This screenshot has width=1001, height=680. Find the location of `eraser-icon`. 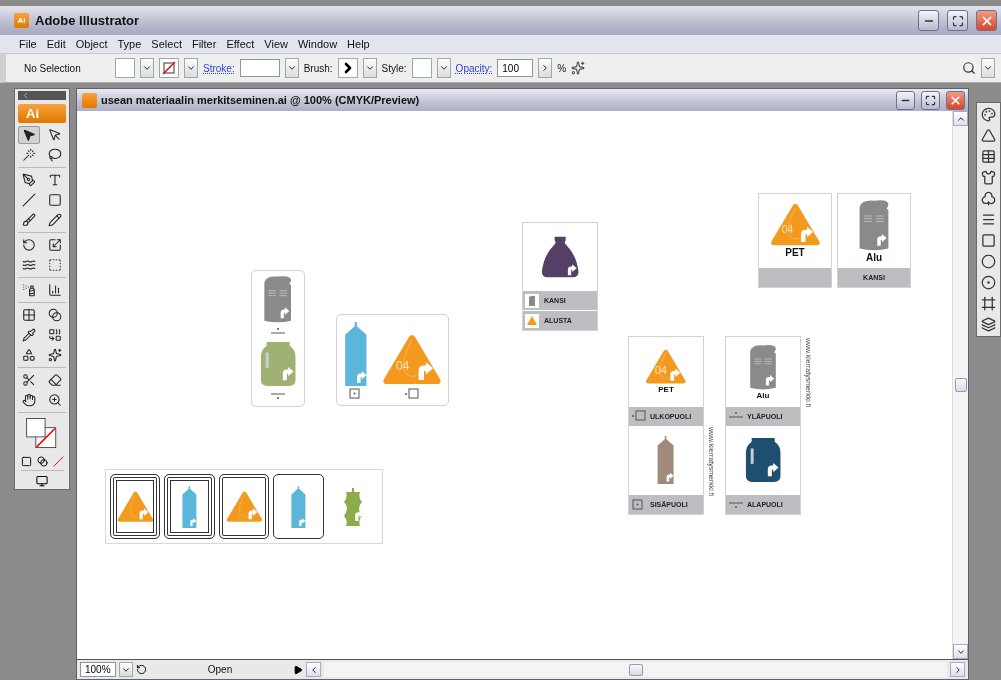

eraser-icon is located at coordinates (55, 379).